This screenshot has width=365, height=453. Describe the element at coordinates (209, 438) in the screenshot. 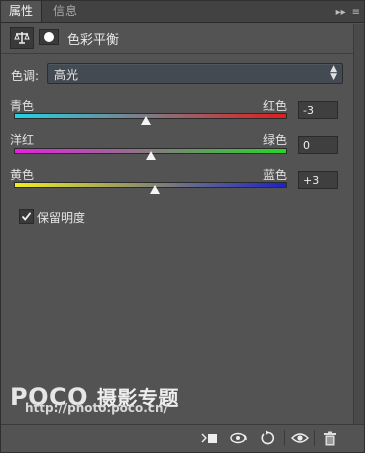

I see `clip-to-layer-icon` at that location.